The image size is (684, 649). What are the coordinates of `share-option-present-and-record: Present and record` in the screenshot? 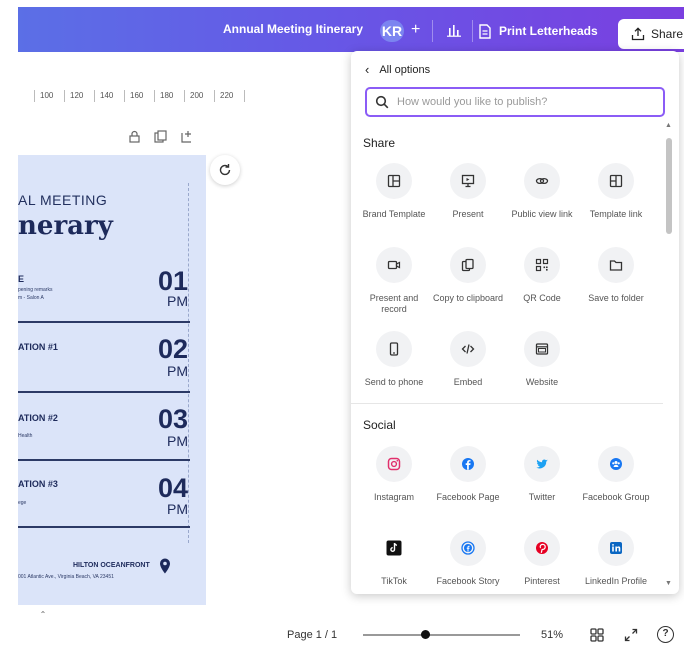 It's located at (394, 289).